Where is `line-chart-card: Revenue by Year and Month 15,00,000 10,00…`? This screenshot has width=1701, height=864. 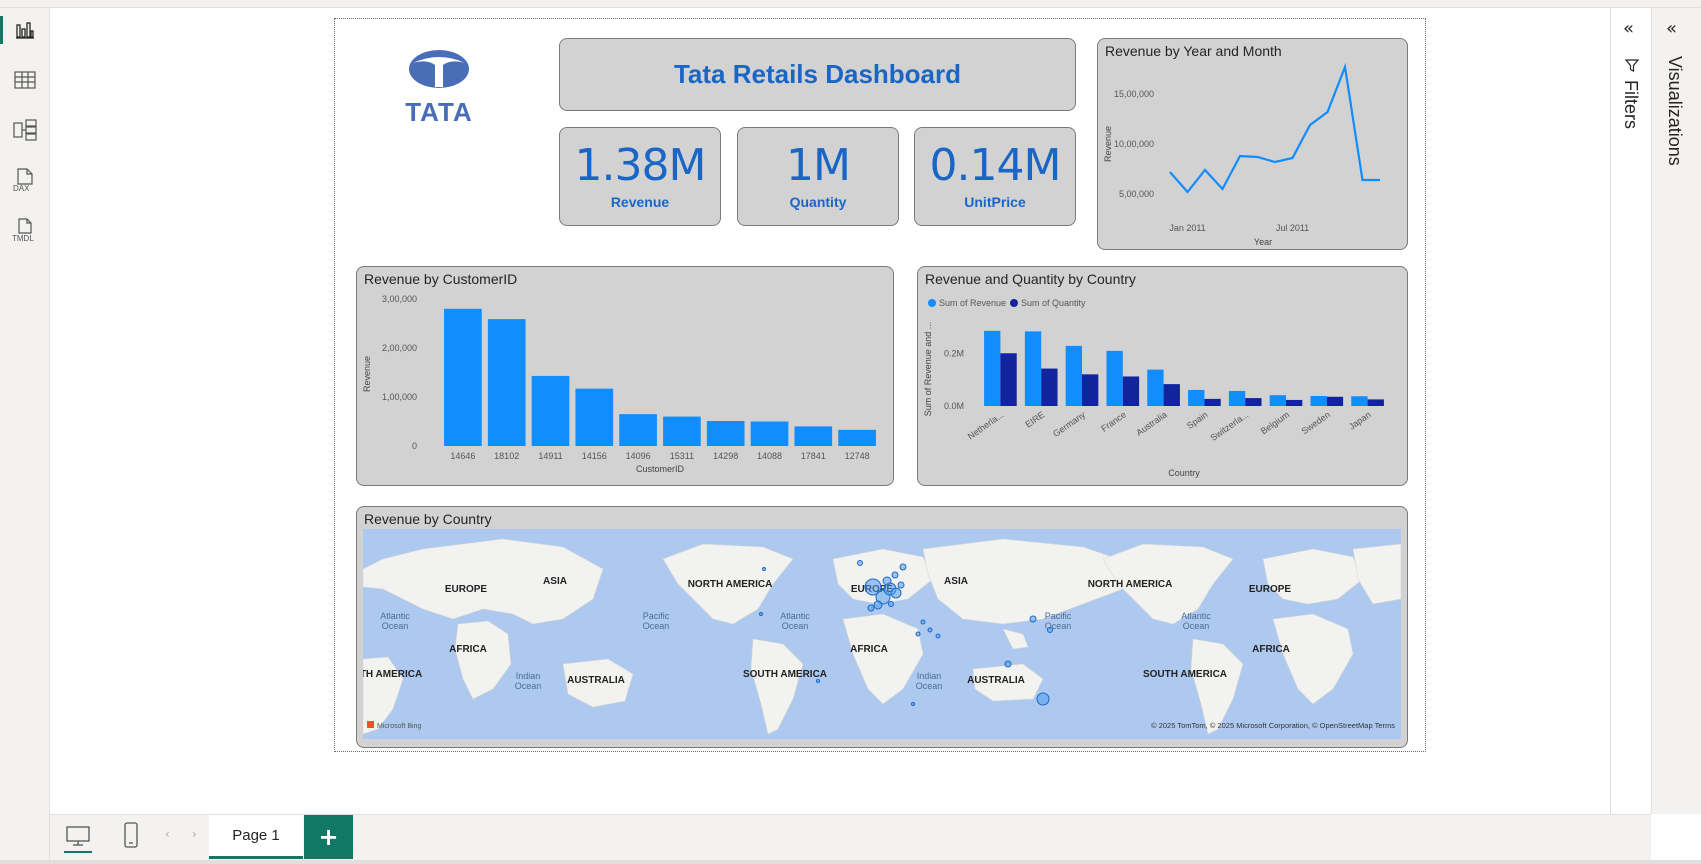
line-chart-card: Revenue by Year and Month 15,00,000 10,00… is located at coordinates (1252, 144).